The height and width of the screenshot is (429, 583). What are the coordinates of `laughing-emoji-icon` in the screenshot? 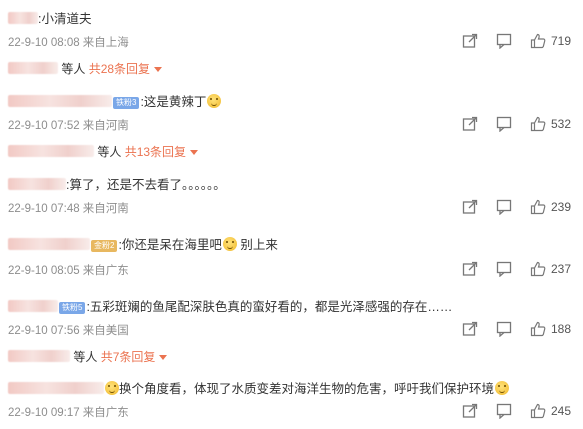 It's located at (229, 244).